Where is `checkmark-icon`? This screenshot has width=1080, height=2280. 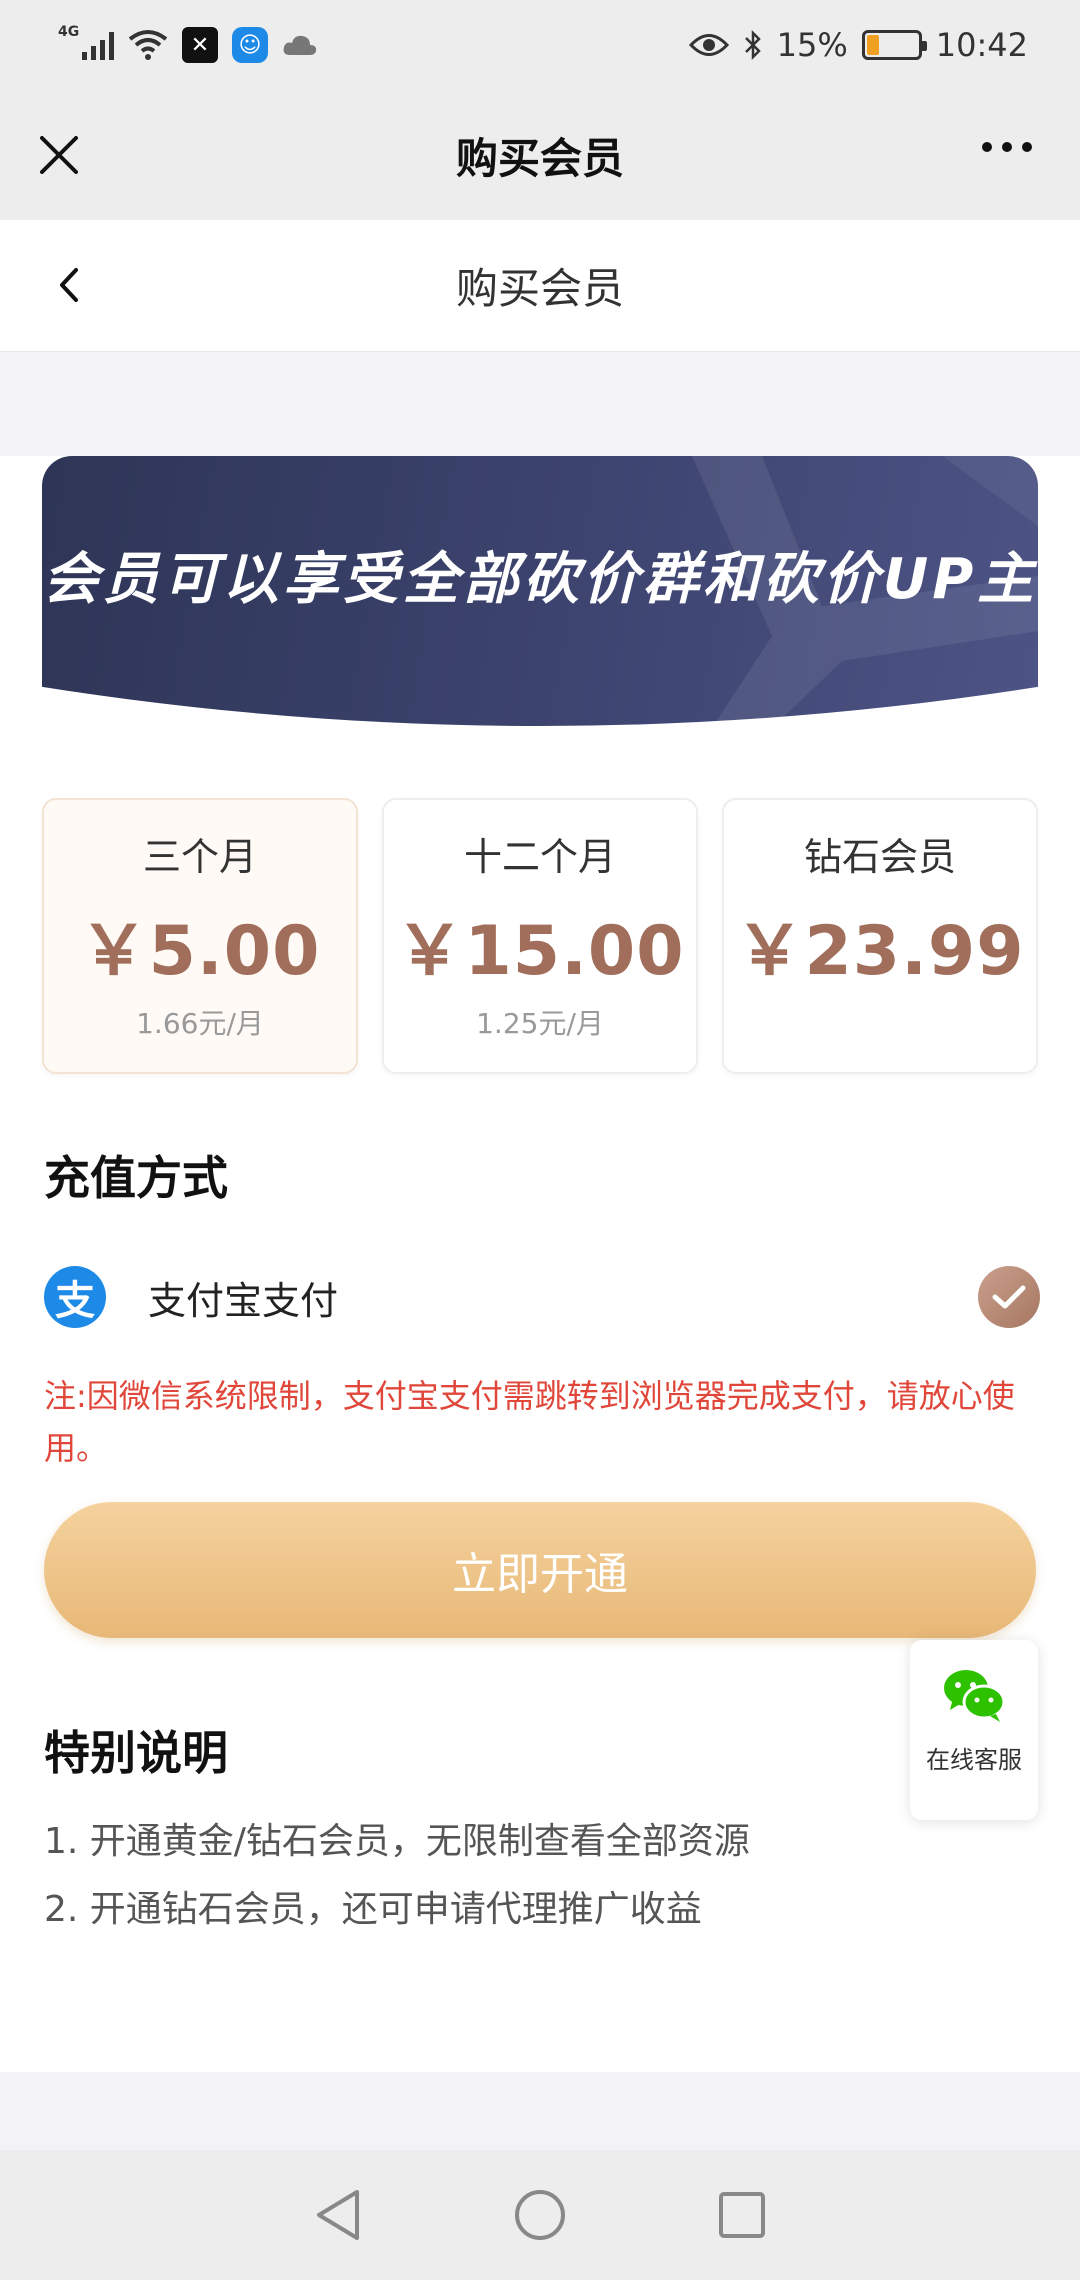
checkmark-icon is located at coordinates (1009, 1297).